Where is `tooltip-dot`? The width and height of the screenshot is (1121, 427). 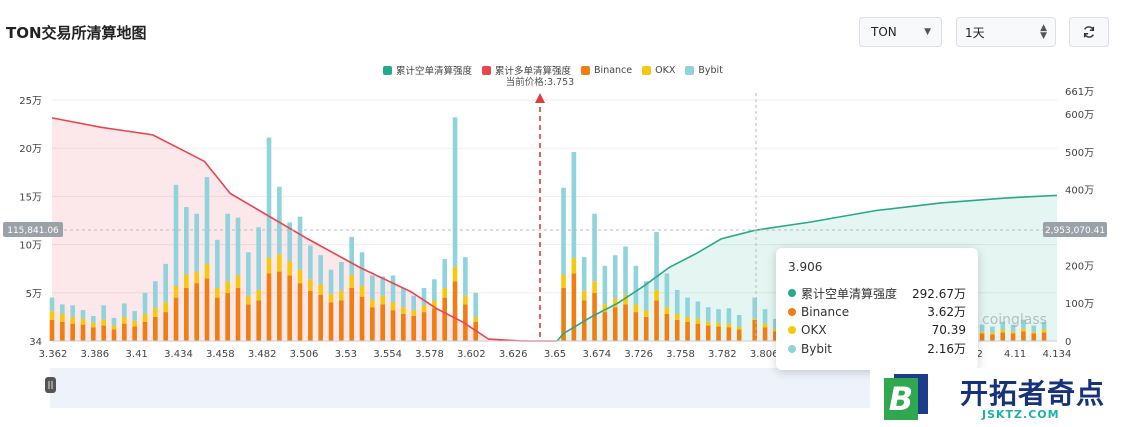
tooltip-dot is located at coordinates (792, 293).